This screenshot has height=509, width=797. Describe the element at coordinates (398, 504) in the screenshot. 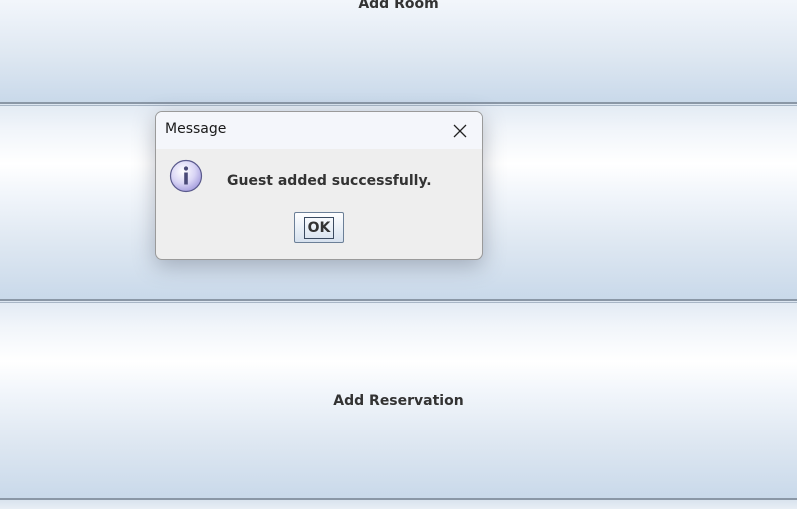

I see `bottom-strip` at that location.